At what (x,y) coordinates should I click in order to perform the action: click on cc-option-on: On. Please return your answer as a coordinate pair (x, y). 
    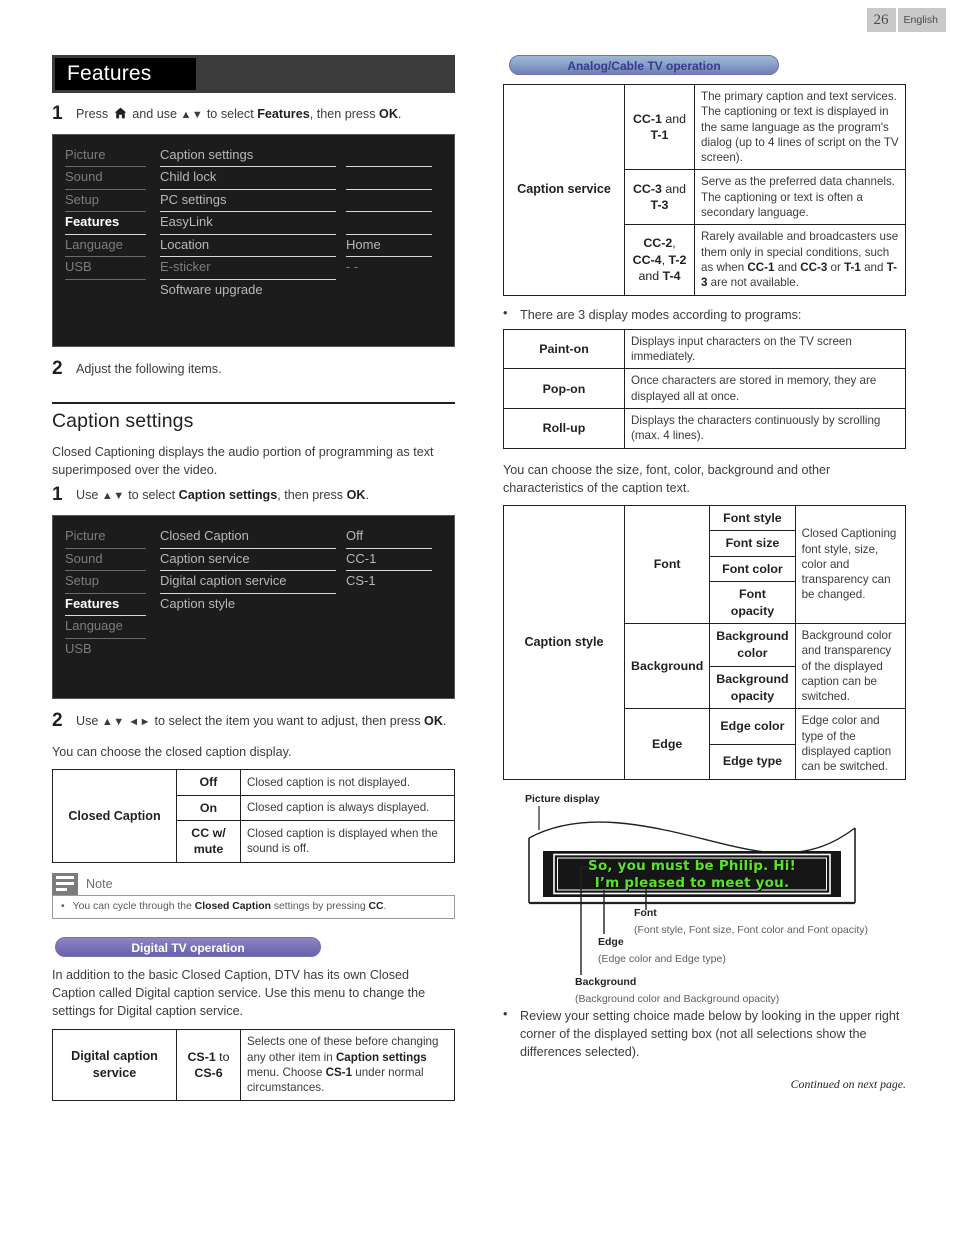
    Looking at the image, I should click on (208, 807).